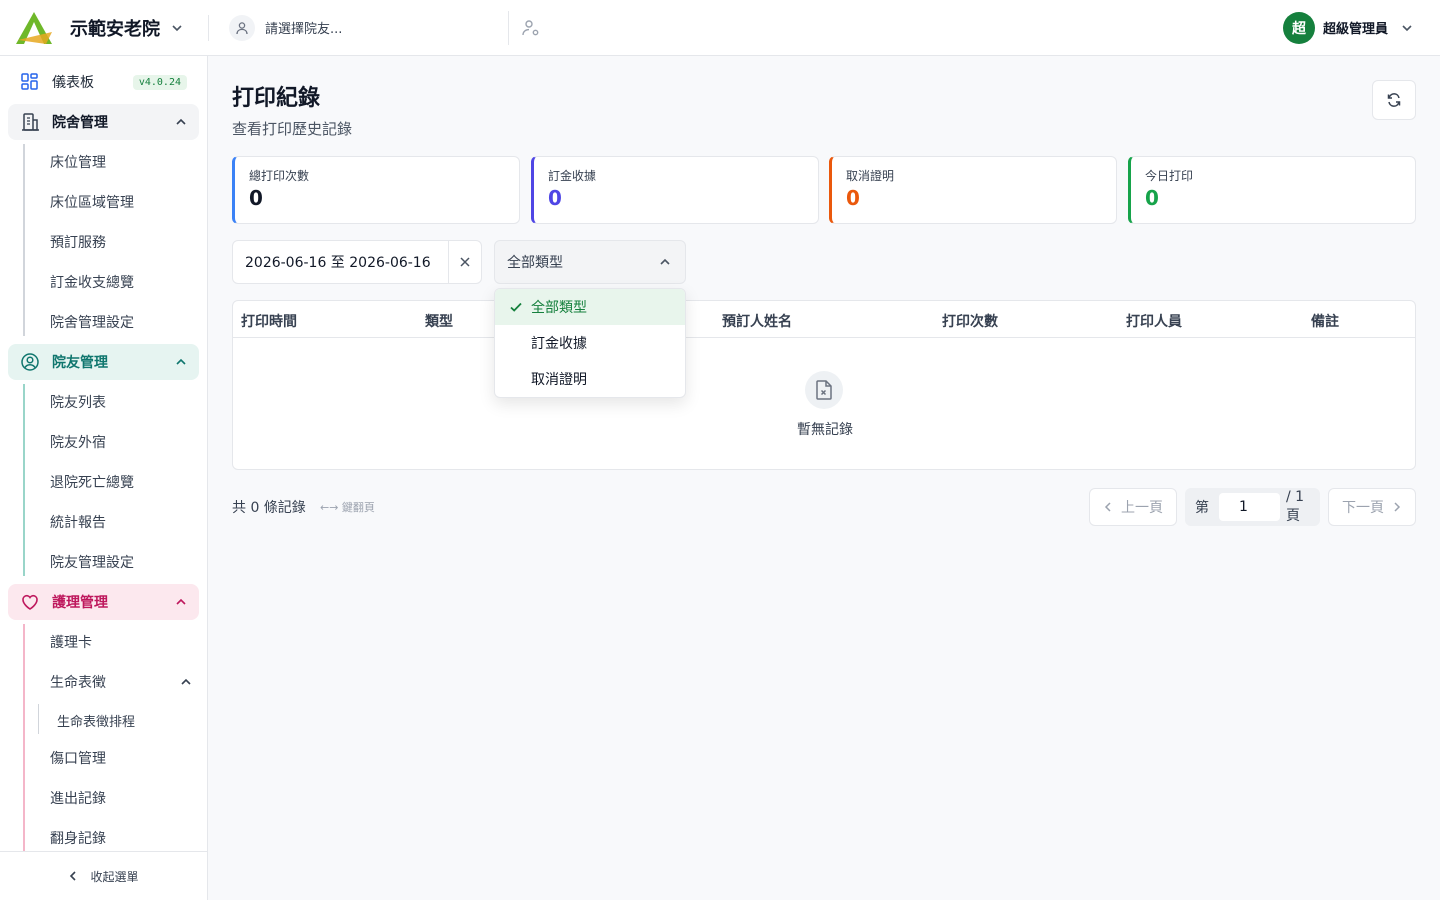 The height and width of the screenshot is (900, 1440). Describe the element at coordinates (825, 430) in the screenshot. I see `empty-state-text: 暫無記錄` at that location.